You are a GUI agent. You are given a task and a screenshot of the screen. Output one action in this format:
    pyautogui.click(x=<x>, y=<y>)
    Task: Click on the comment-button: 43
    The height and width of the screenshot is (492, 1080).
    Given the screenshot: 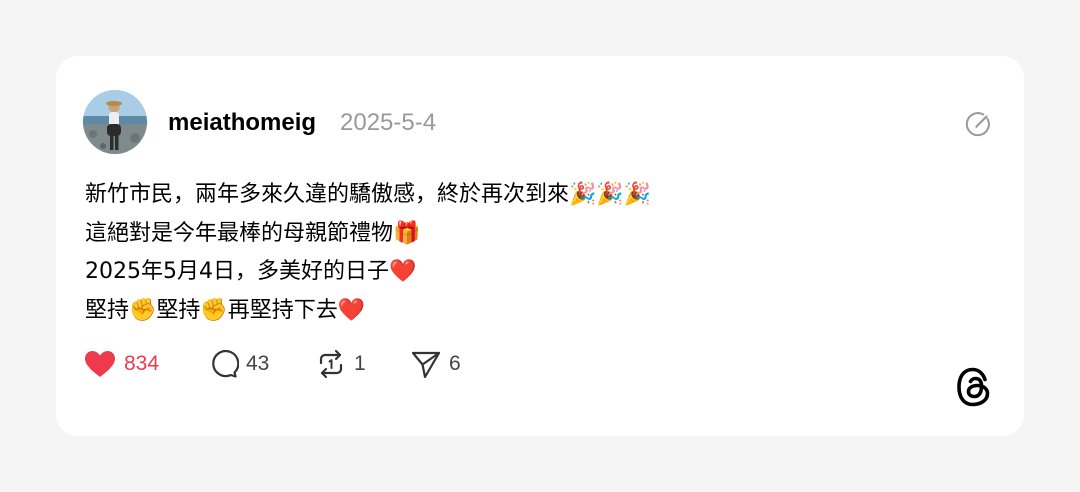 What is the action you would take?
    pyautogui.click(x=238, y=364)
    